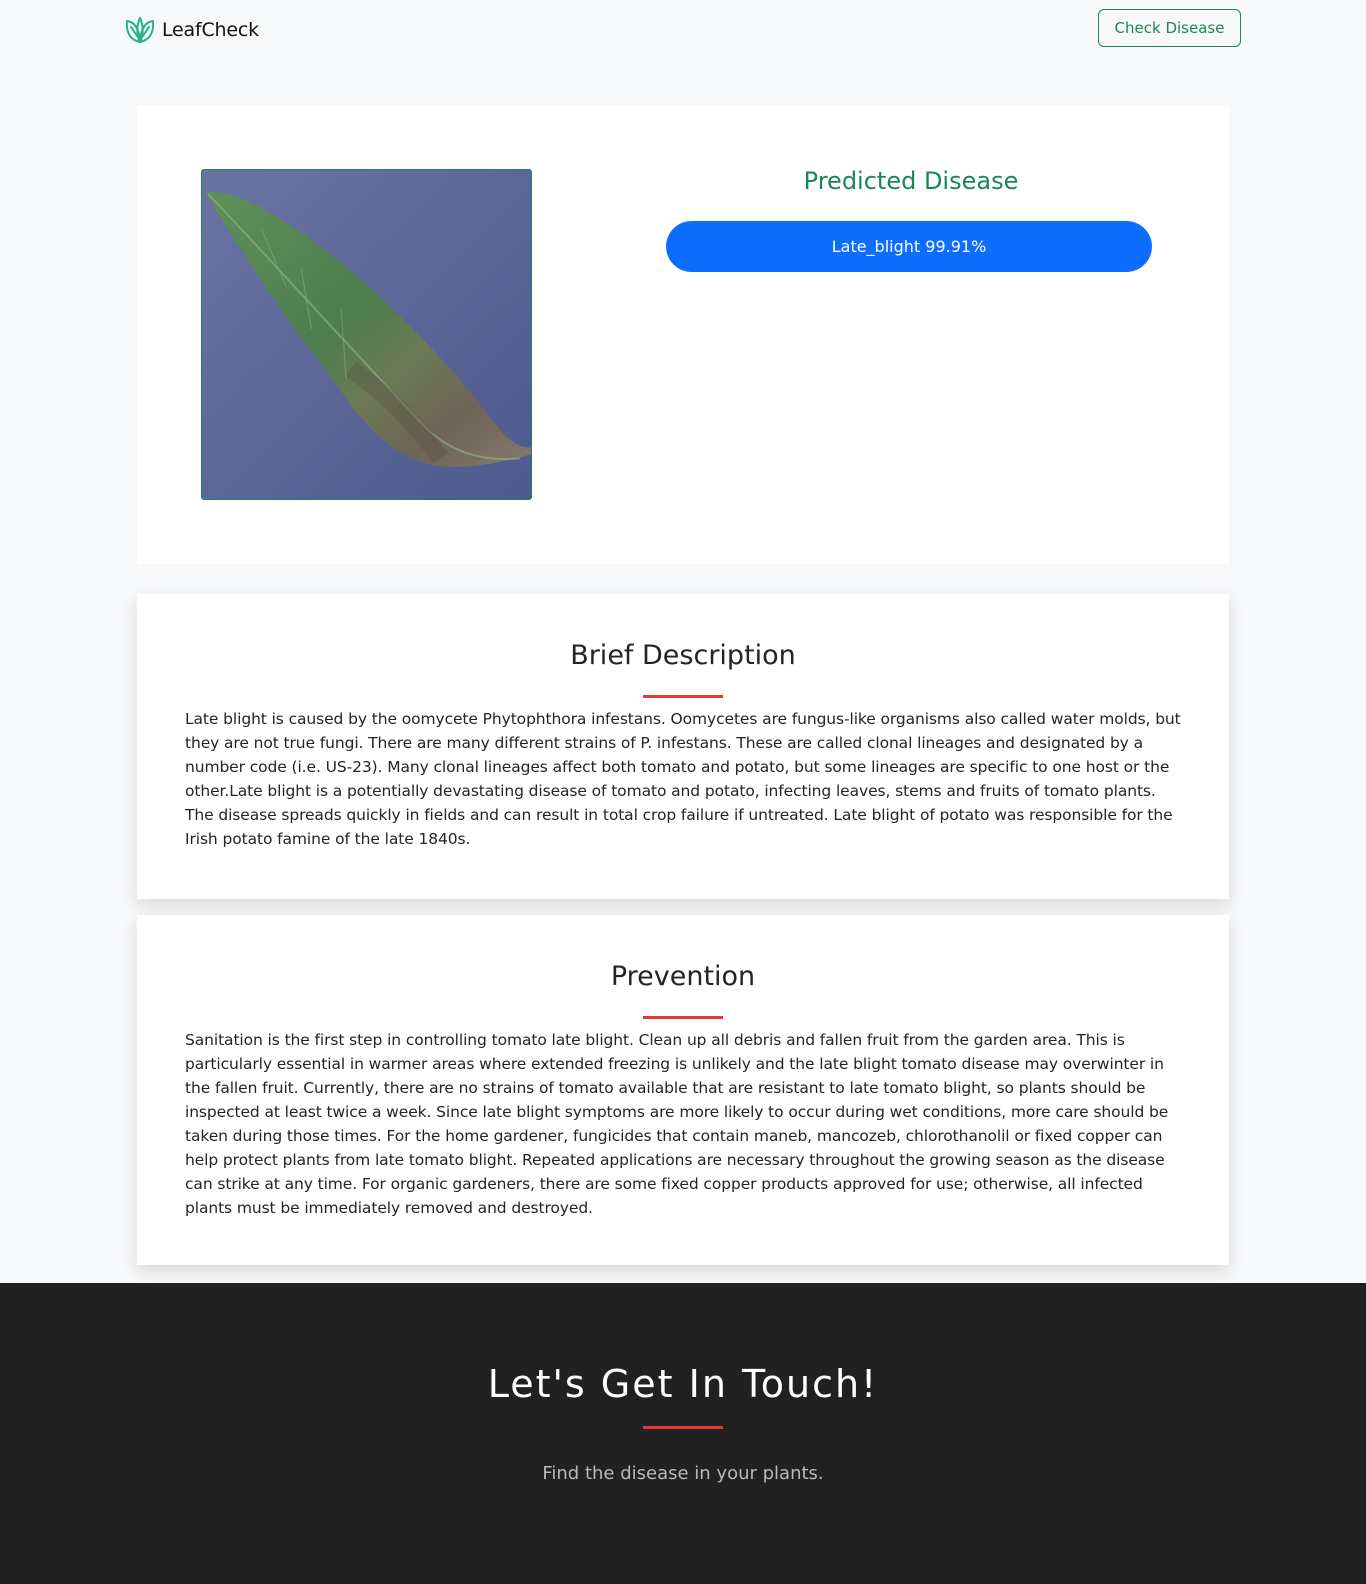 The height and width of the screenshot is (1584, 1366). I want to click on prediction-badge: Late_blight 99.91%, so click(909, 246).